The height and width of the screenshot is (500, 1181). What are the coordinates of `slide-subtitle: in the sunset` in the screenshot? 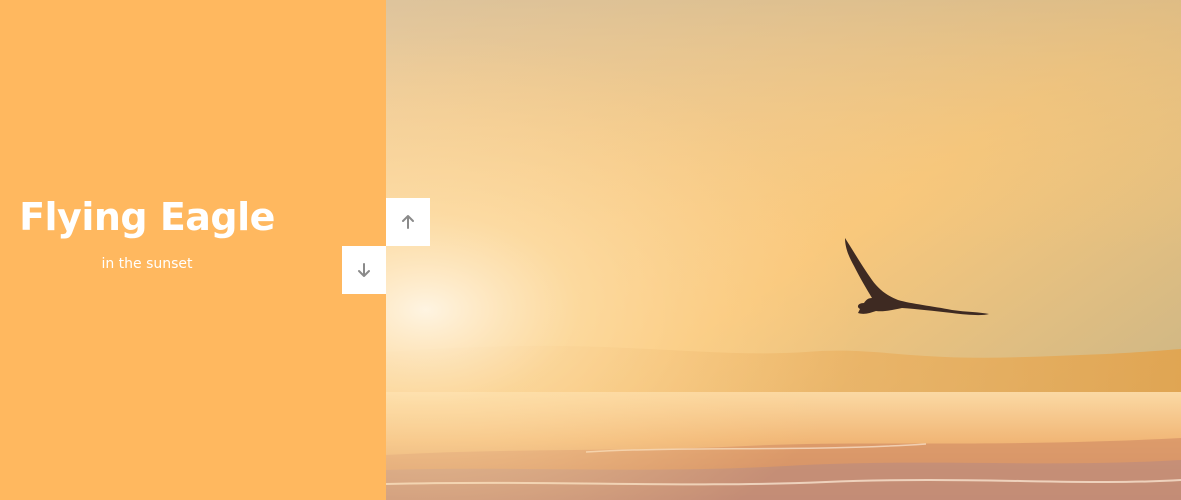 It's located at (147, 264).